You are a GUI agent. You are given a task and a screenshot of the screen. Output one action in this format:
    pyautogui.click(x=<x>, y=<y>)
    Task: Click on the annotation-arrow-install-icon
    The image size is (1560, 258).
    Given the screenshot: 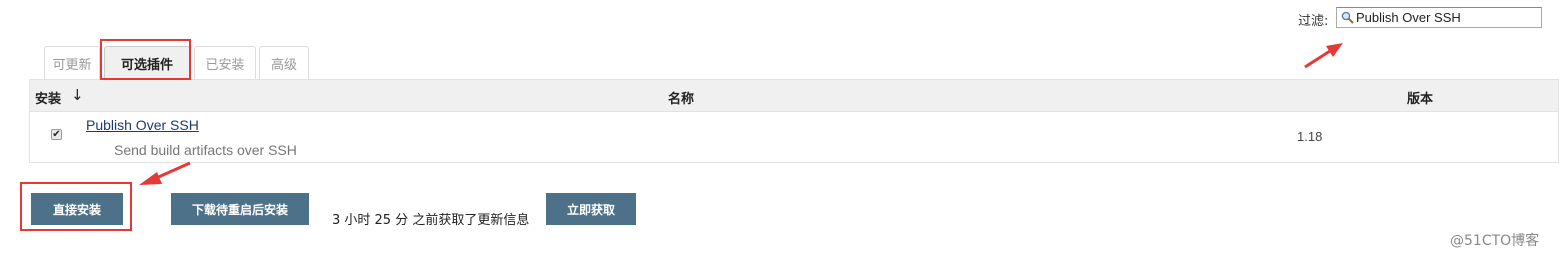 What is the action you would take?
    pyautogui.click(x=165, y=173)
    